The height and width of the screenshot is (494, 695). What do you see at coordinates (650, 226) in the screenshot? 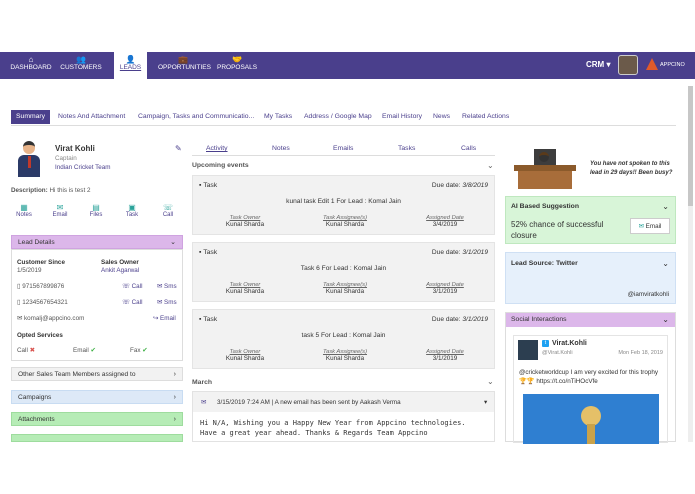
I see `ai-email-button: ✉ Email` at bounding box center [650, 226].